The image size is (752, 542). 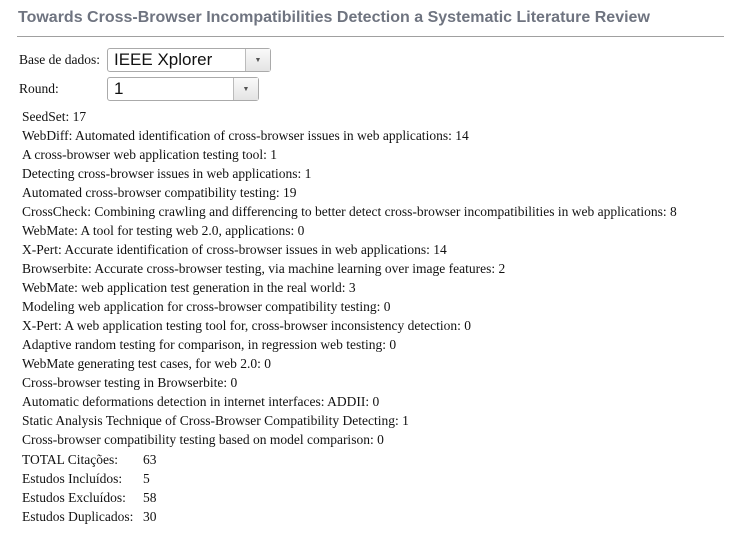 I want to click on list-item: SeedSet: 17, so click(x=54, y=116).